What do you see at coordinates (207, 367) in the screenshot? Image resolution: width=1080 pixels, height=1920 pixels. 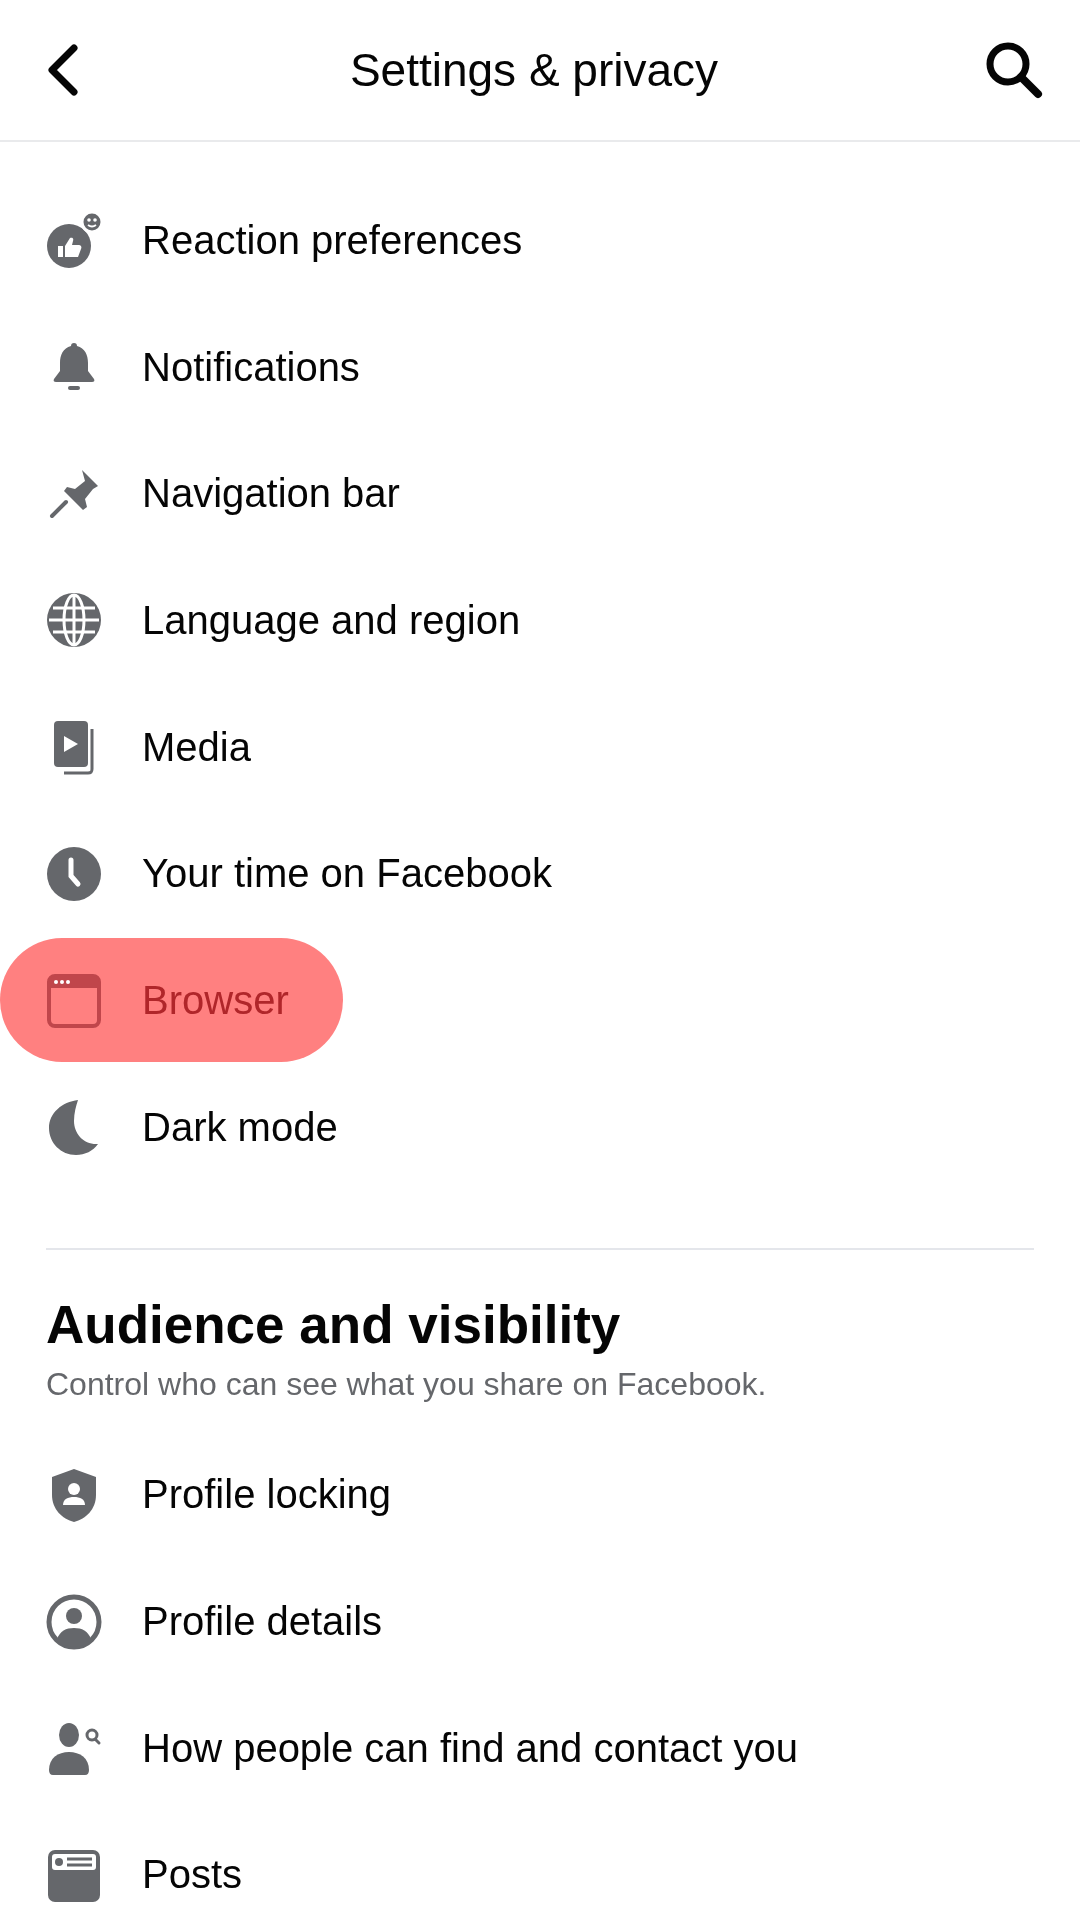 I see `settings-item: Notifications` at bounding box center [207, 367].